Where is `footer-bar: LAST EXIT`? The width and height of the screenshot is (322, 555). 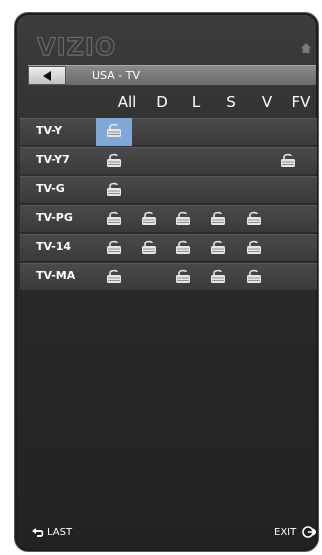
footer-bar: LAST EXIT is located at coordinates (165, 536).